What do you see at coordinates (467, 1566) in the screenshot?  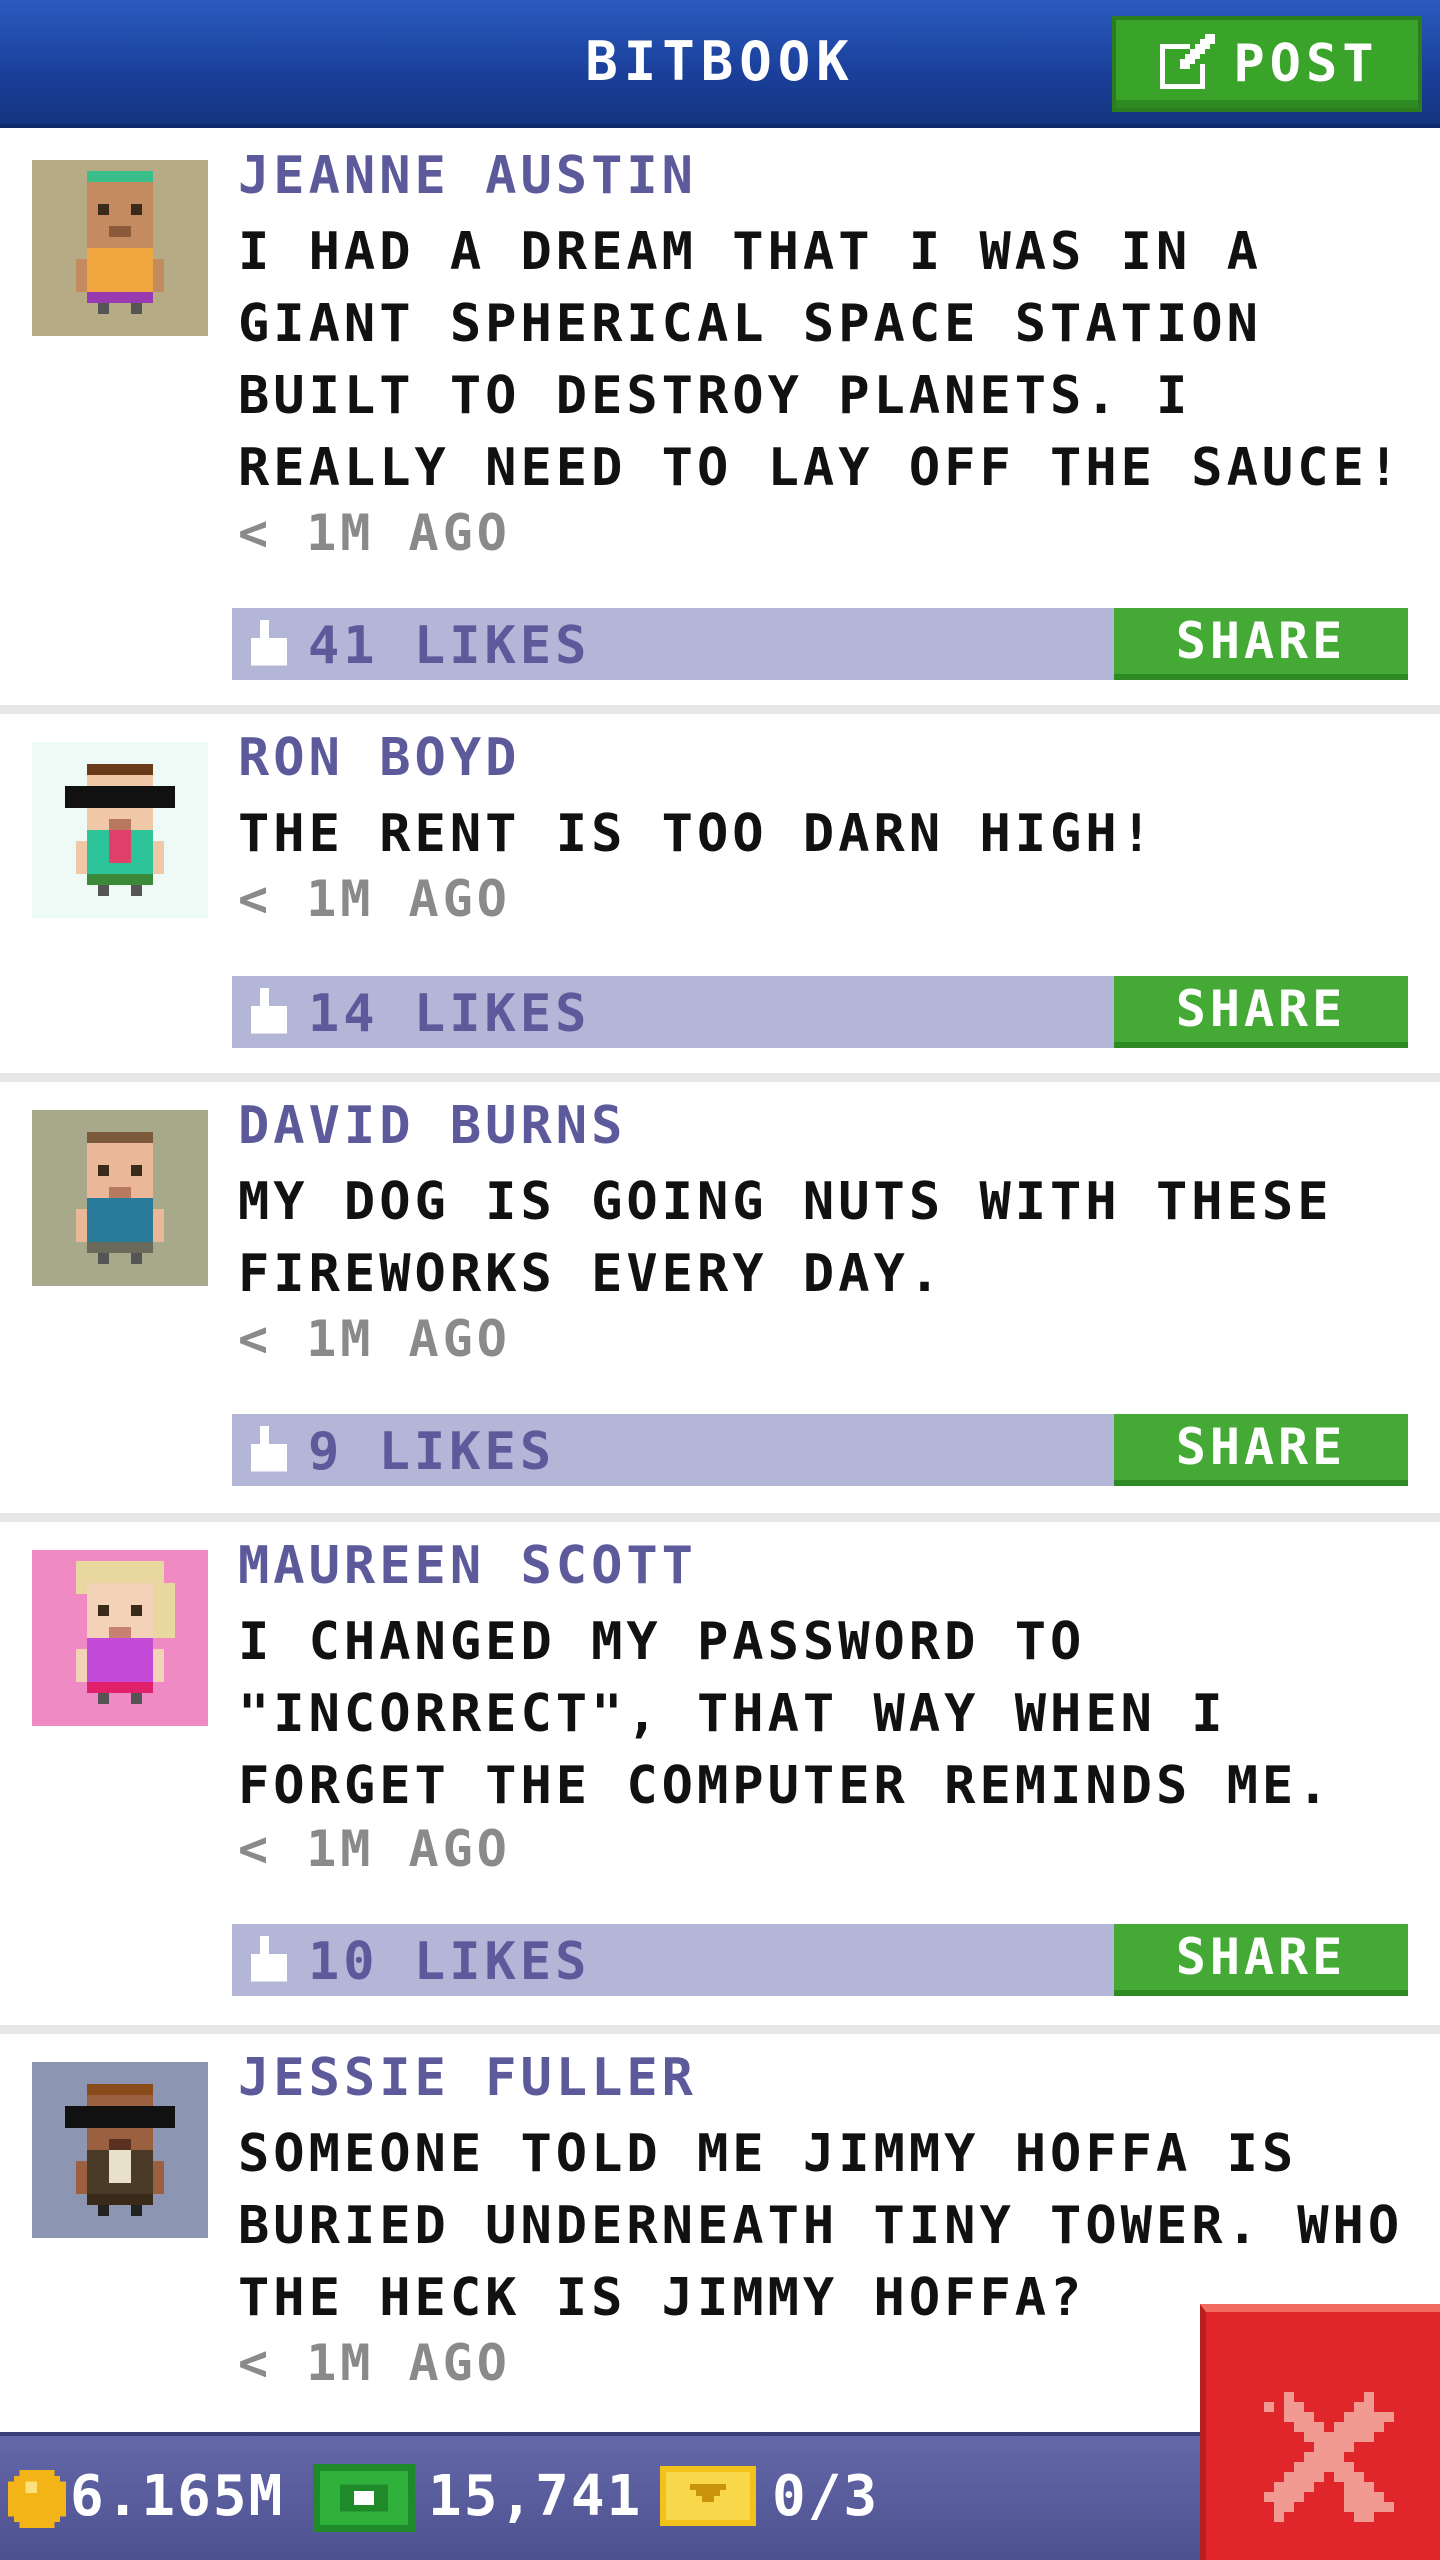 I see `post-author: MAUREEN SCOTT` at bounding box center [467, 1566].